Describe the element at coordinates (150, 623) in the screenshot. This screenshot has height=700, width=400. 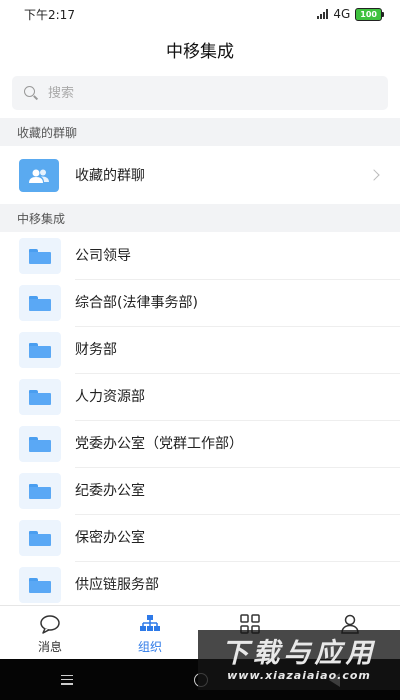
I see `org-chart-icon` at that location.